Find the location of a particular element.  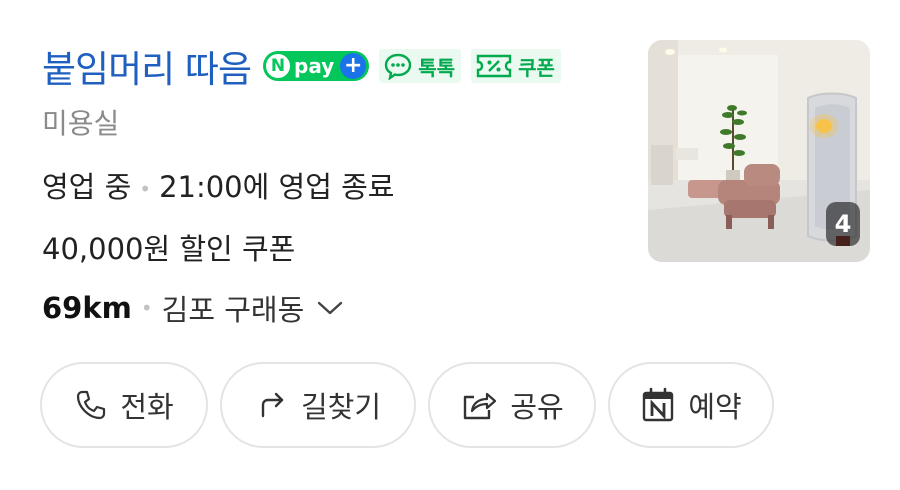

talktalk-badge: 톡톡 is located at coordinates (420, 66).